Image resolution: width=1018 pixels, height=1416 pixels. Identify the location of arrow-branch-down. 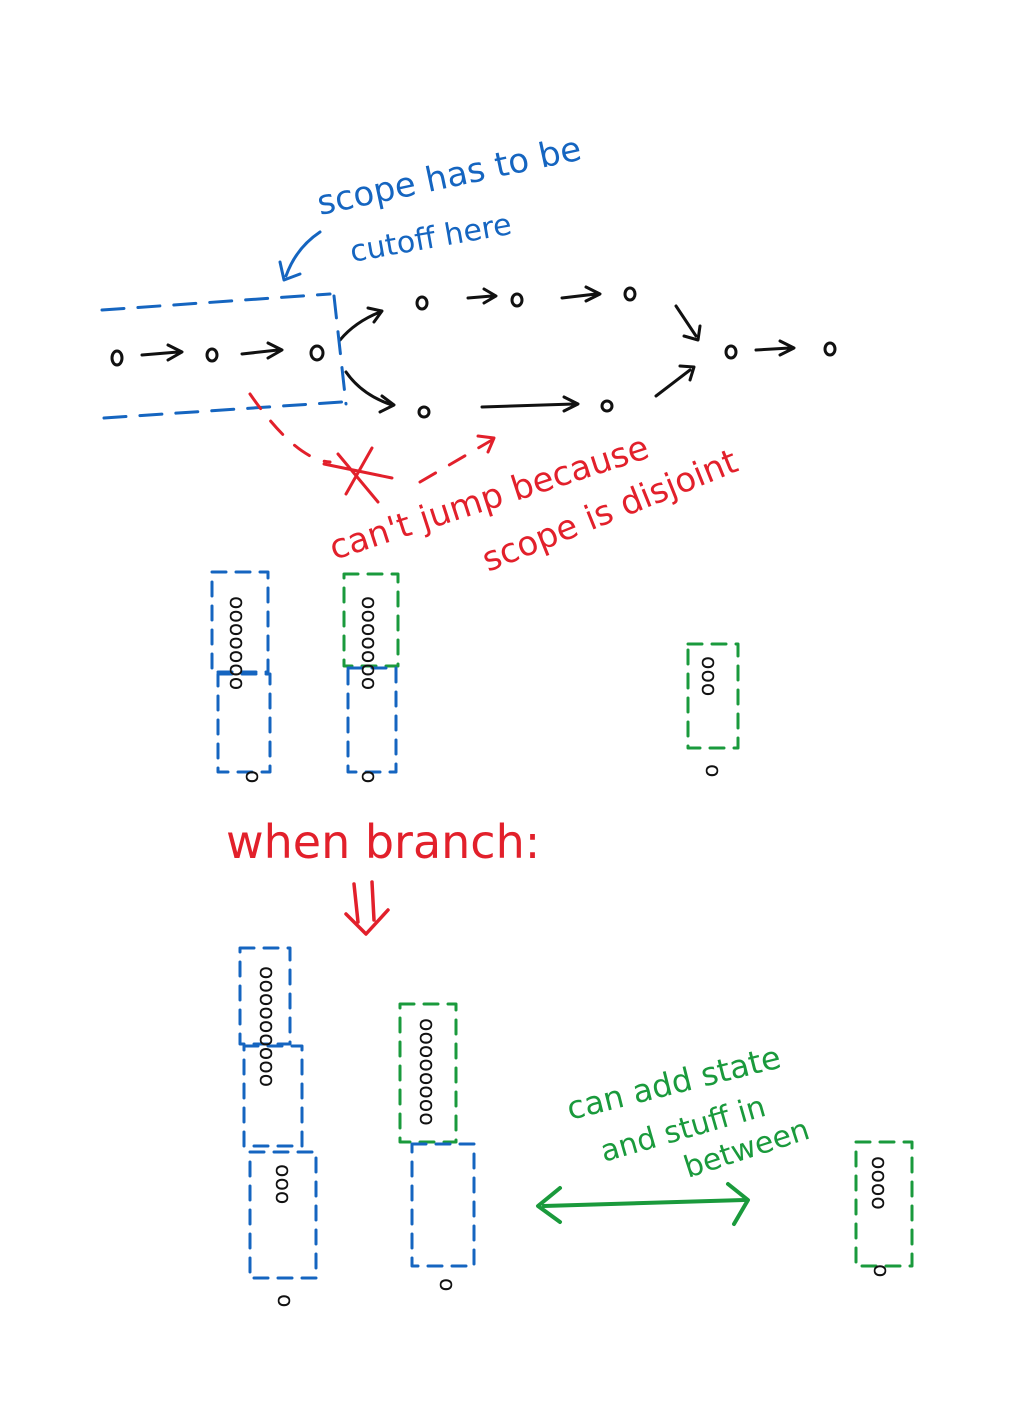
(370, 392).